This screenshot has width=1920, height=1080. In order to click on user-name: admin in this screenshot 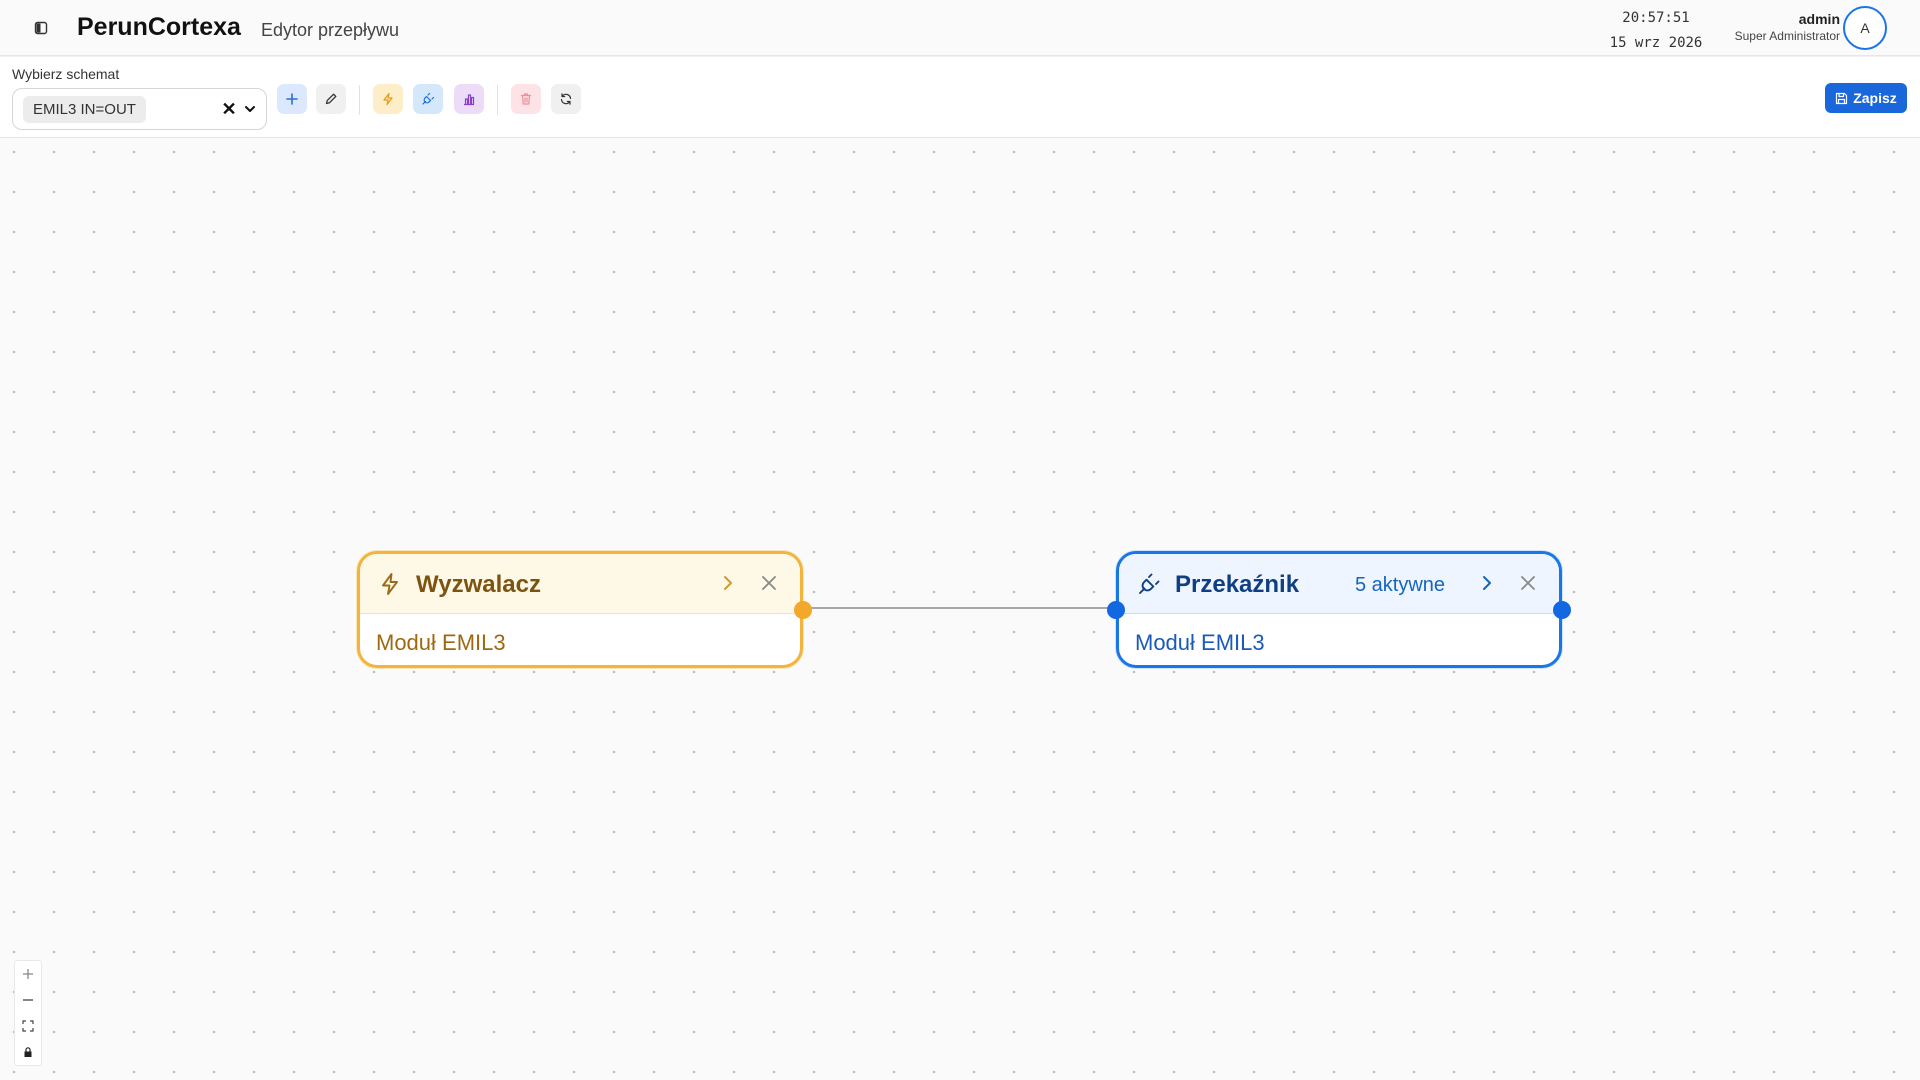, I will do `click(1819, 19)`.